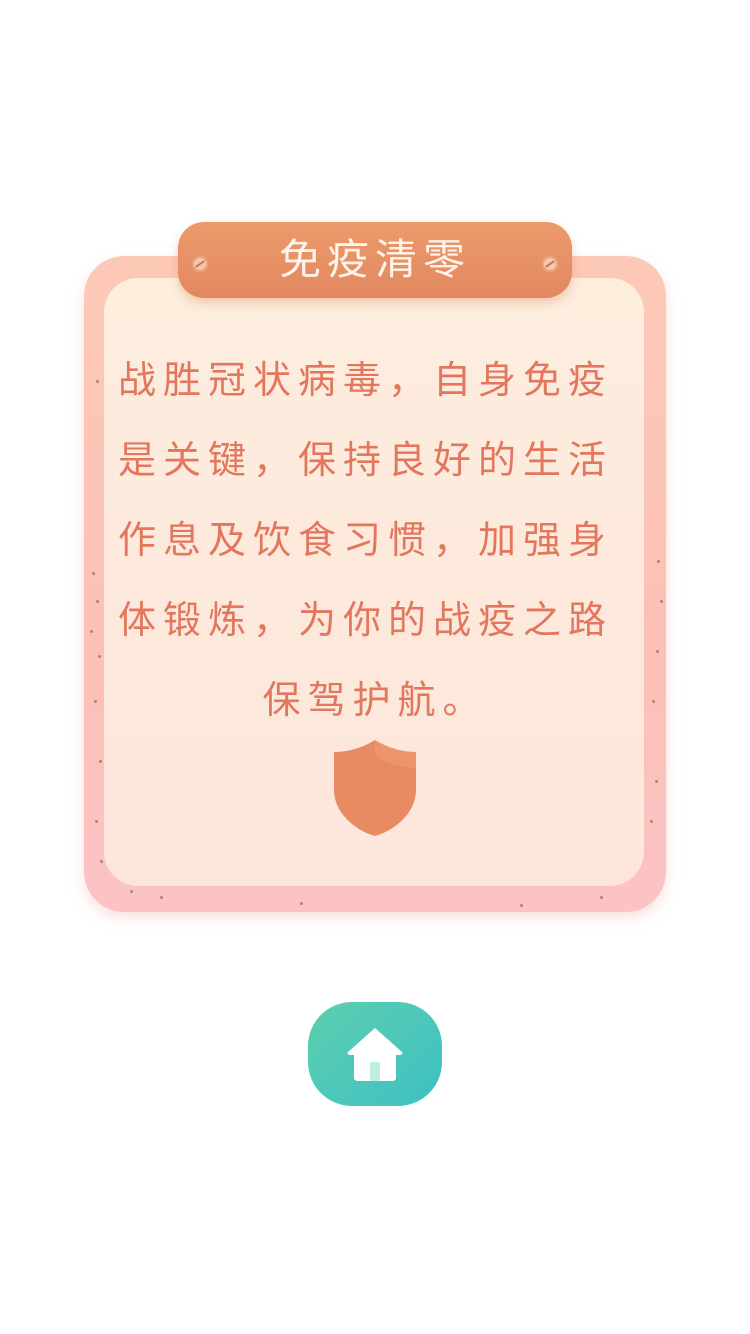 The image size is (750, 1334). What do you see at coordinates (366, 460) in the screenshot?
I see `body-line: 是关键，保持良好的生活` at bounding box center [366, 460].